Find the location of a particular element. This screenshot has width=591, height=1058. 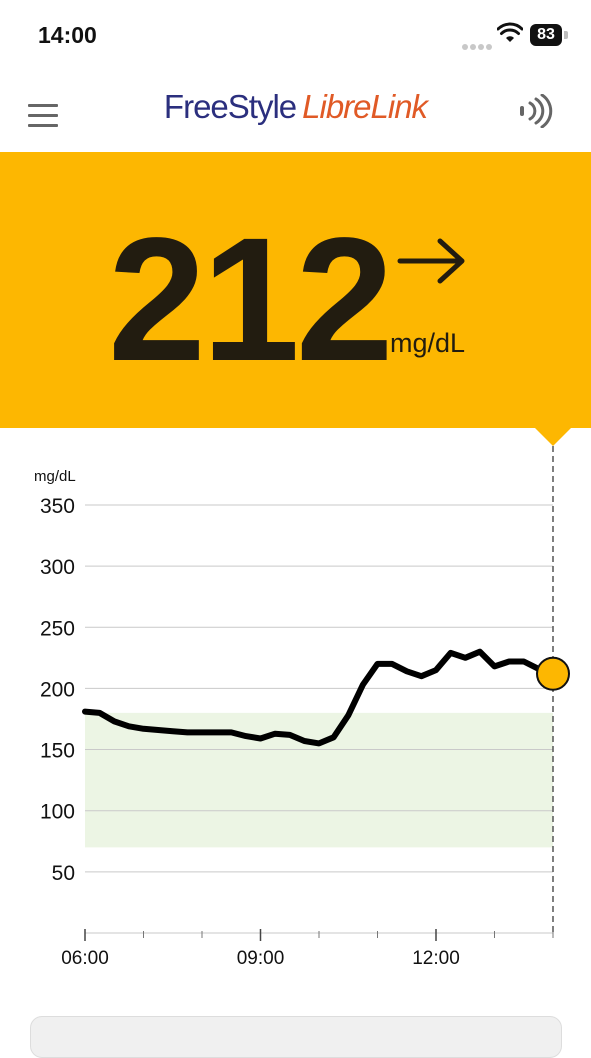

status-time: 14:00 is located at coordinates (67, 35).